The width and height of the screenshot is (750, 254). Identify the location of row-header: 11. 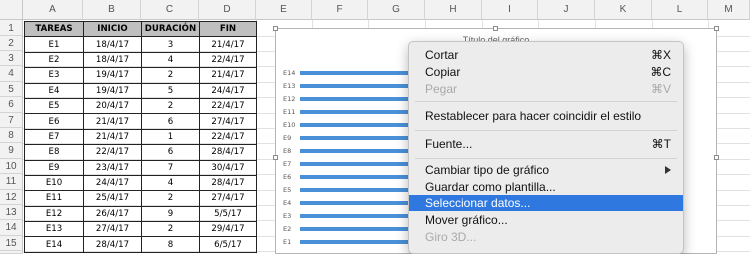
(11, 182).